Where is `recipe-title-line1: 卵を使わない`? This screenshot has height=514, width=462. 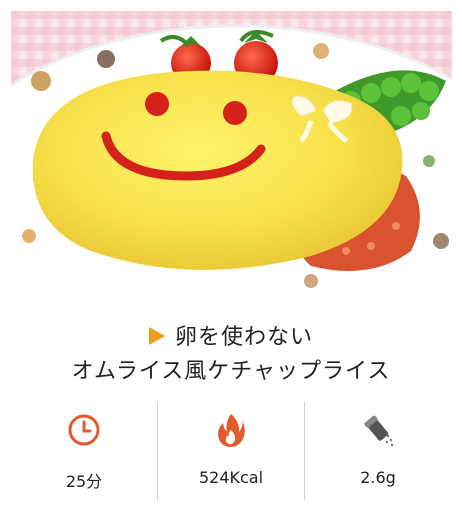 recipe-title-line1: 卵を使わない is located at coordinates (243, 337).